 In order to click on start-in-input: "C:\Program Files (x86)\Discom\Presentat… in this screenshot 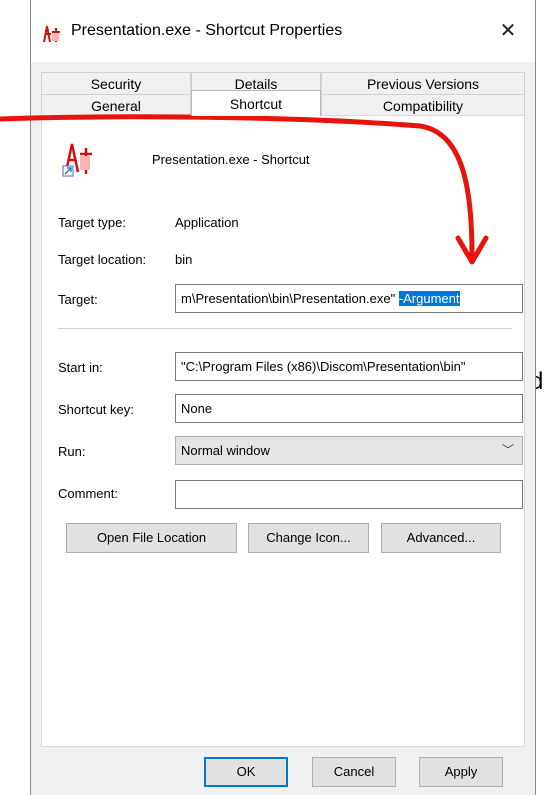, I will do `click(349, 366)`.